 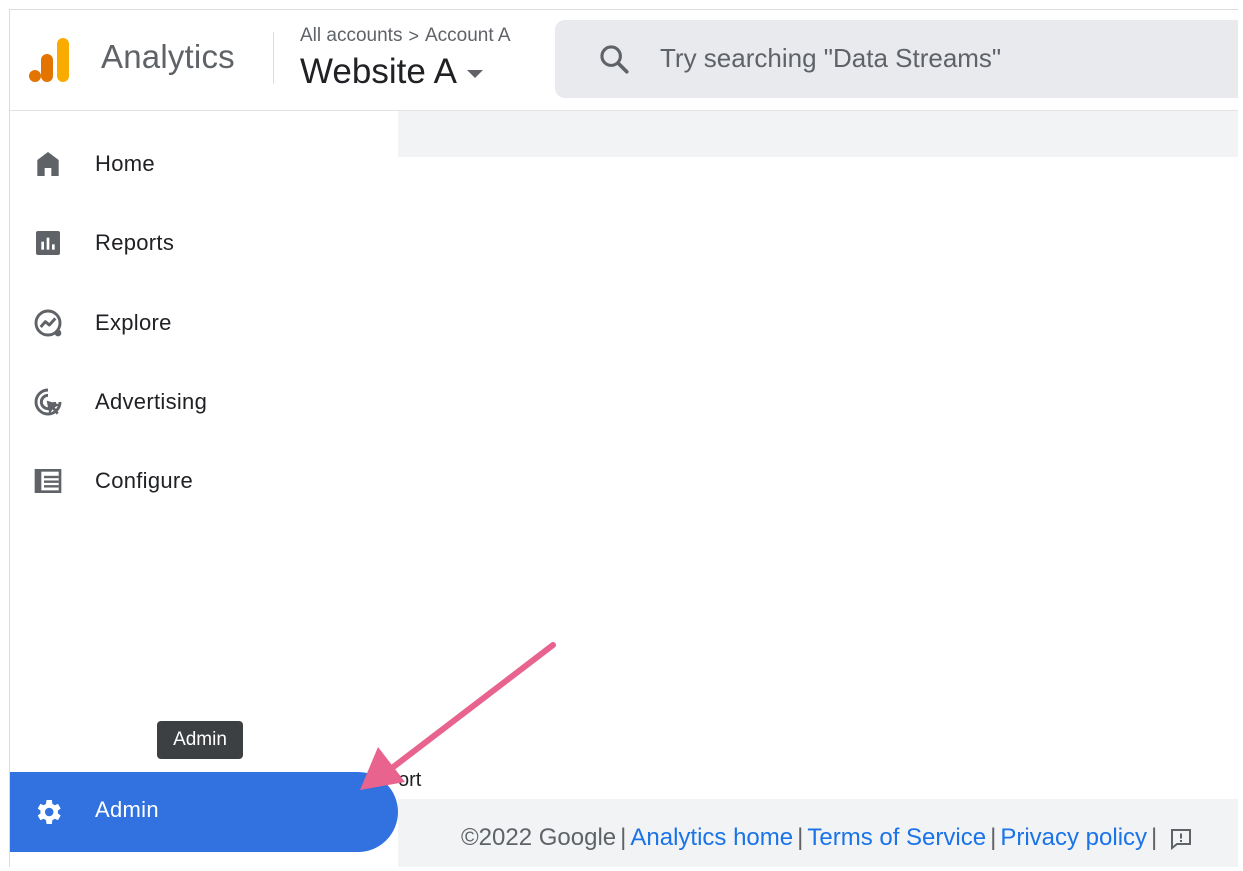 I want to click on terms-of-service-link: Terms of Service, so click(x=896, y=837).